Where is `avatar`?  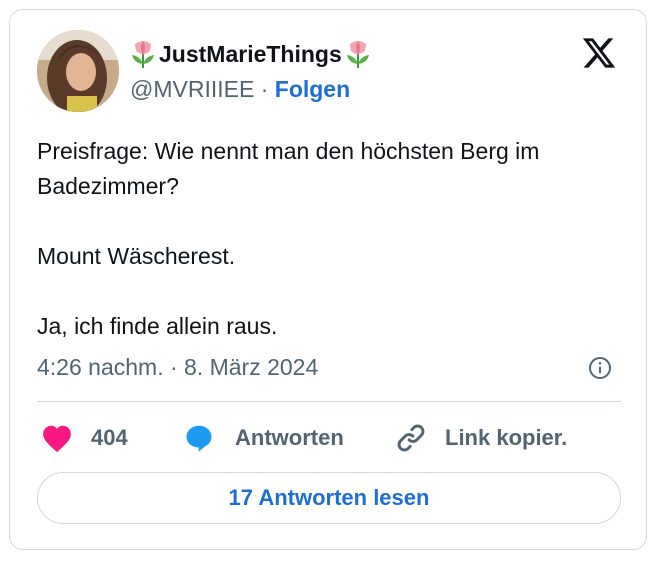
avatar is located at coordinates (78, 71).